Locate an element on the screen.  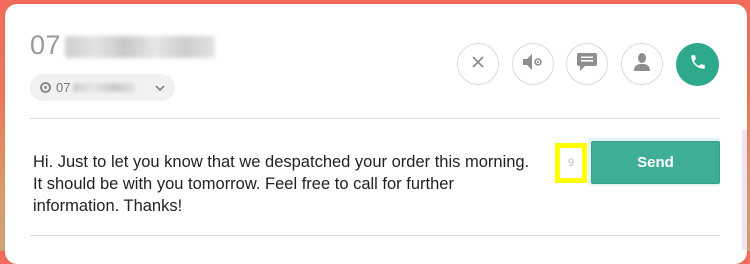
phone-icon is located at coordinates (698, 64).